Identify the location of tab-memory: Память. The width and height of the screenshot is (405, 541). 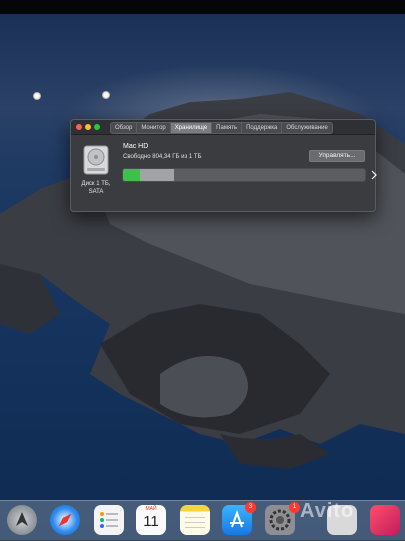
(227, 128).